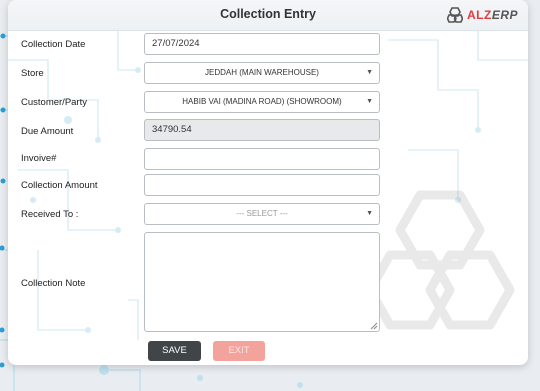 The image size is (540, 391). I want to click on invoice-label: Invoive#, so click(39, 158).